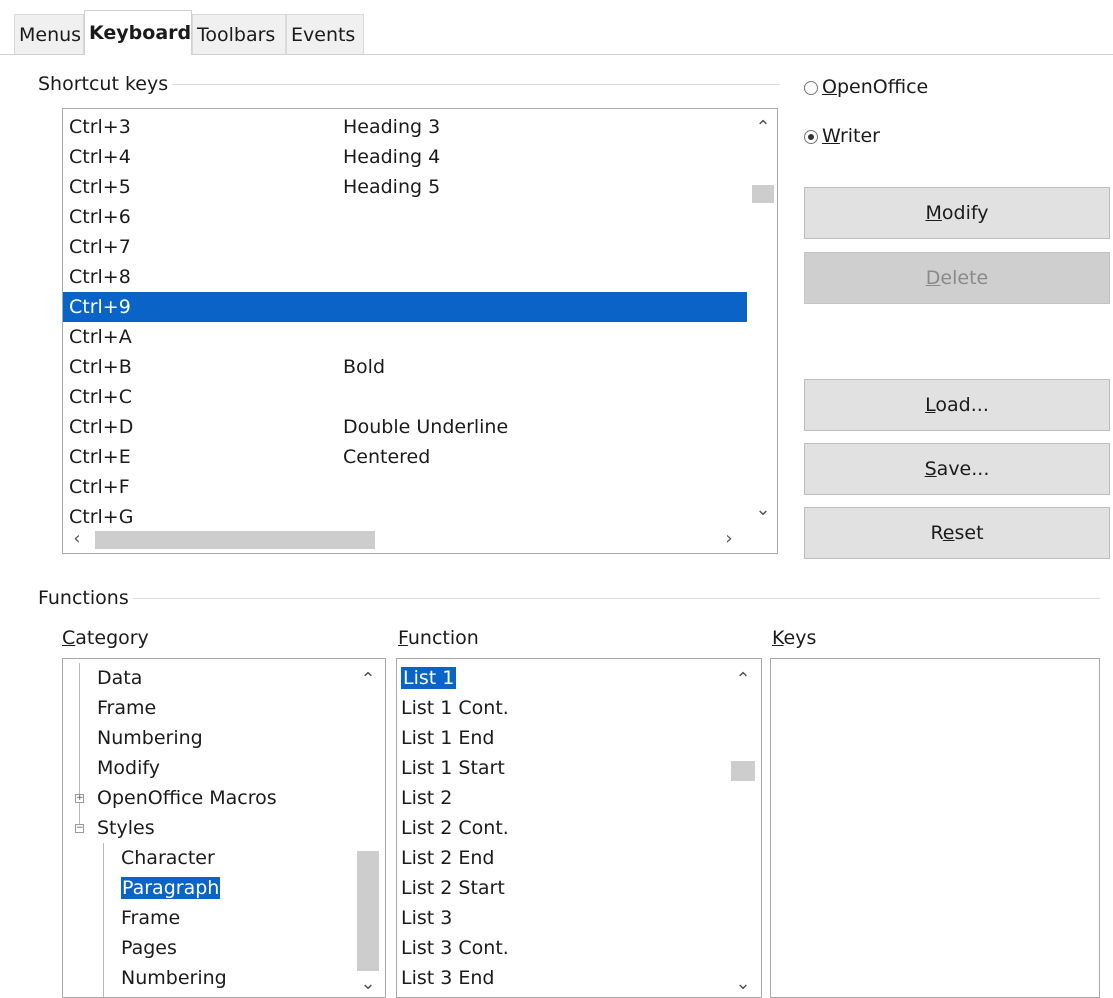 The height and width of the screenshot is (998, 1113). Describe the element at coordinates (743, 984) in the screenshot. I see `function-scroll-down-arrow-icon: ⌄` at that location.